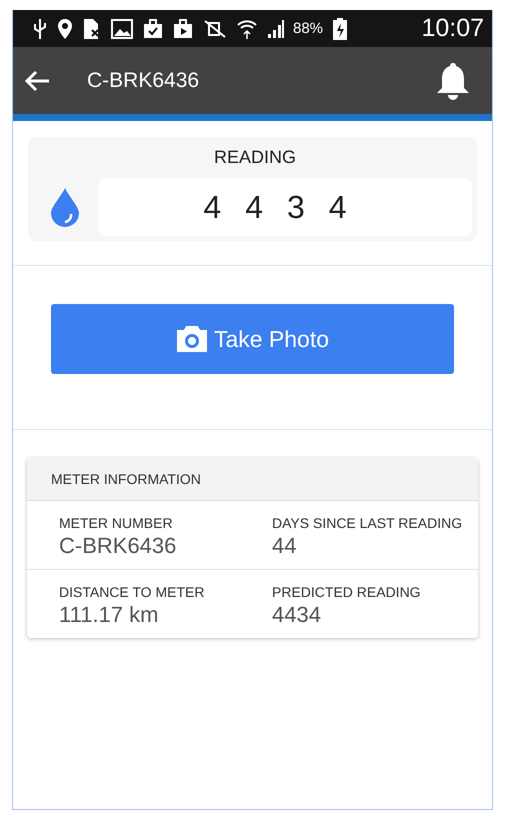  What do you see at coordinates (252, 339) in the screenshot?
I see `take-photo-button: Take Photo` at bounding box center [252, 339].